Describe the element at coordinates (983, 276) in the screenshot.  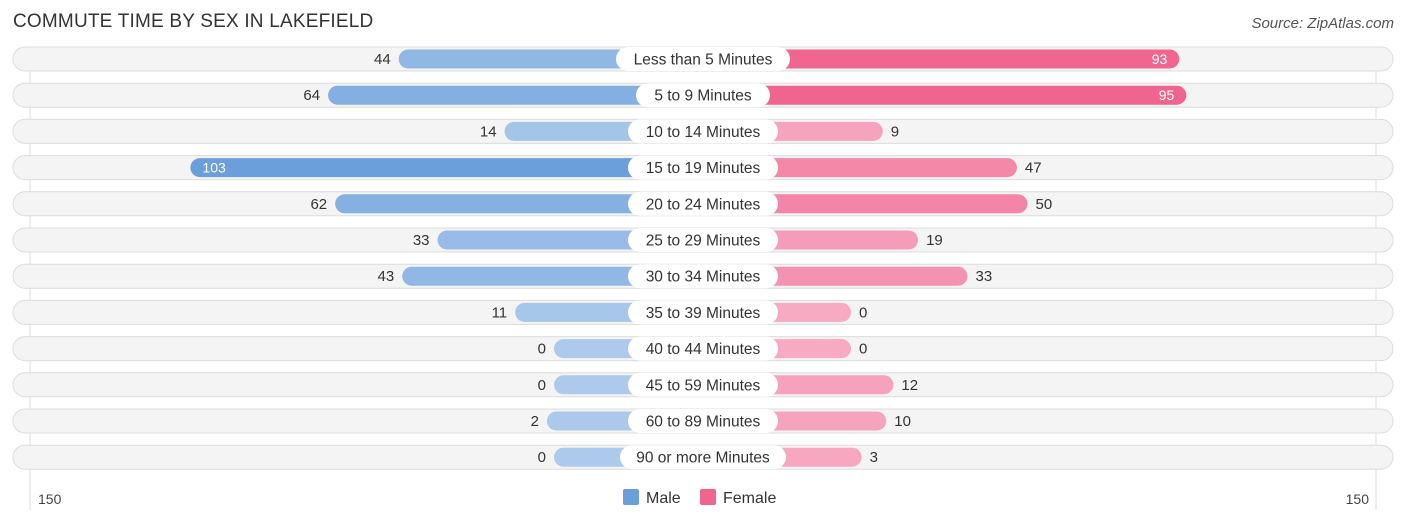
I see `female-value-label: 33` at that location.